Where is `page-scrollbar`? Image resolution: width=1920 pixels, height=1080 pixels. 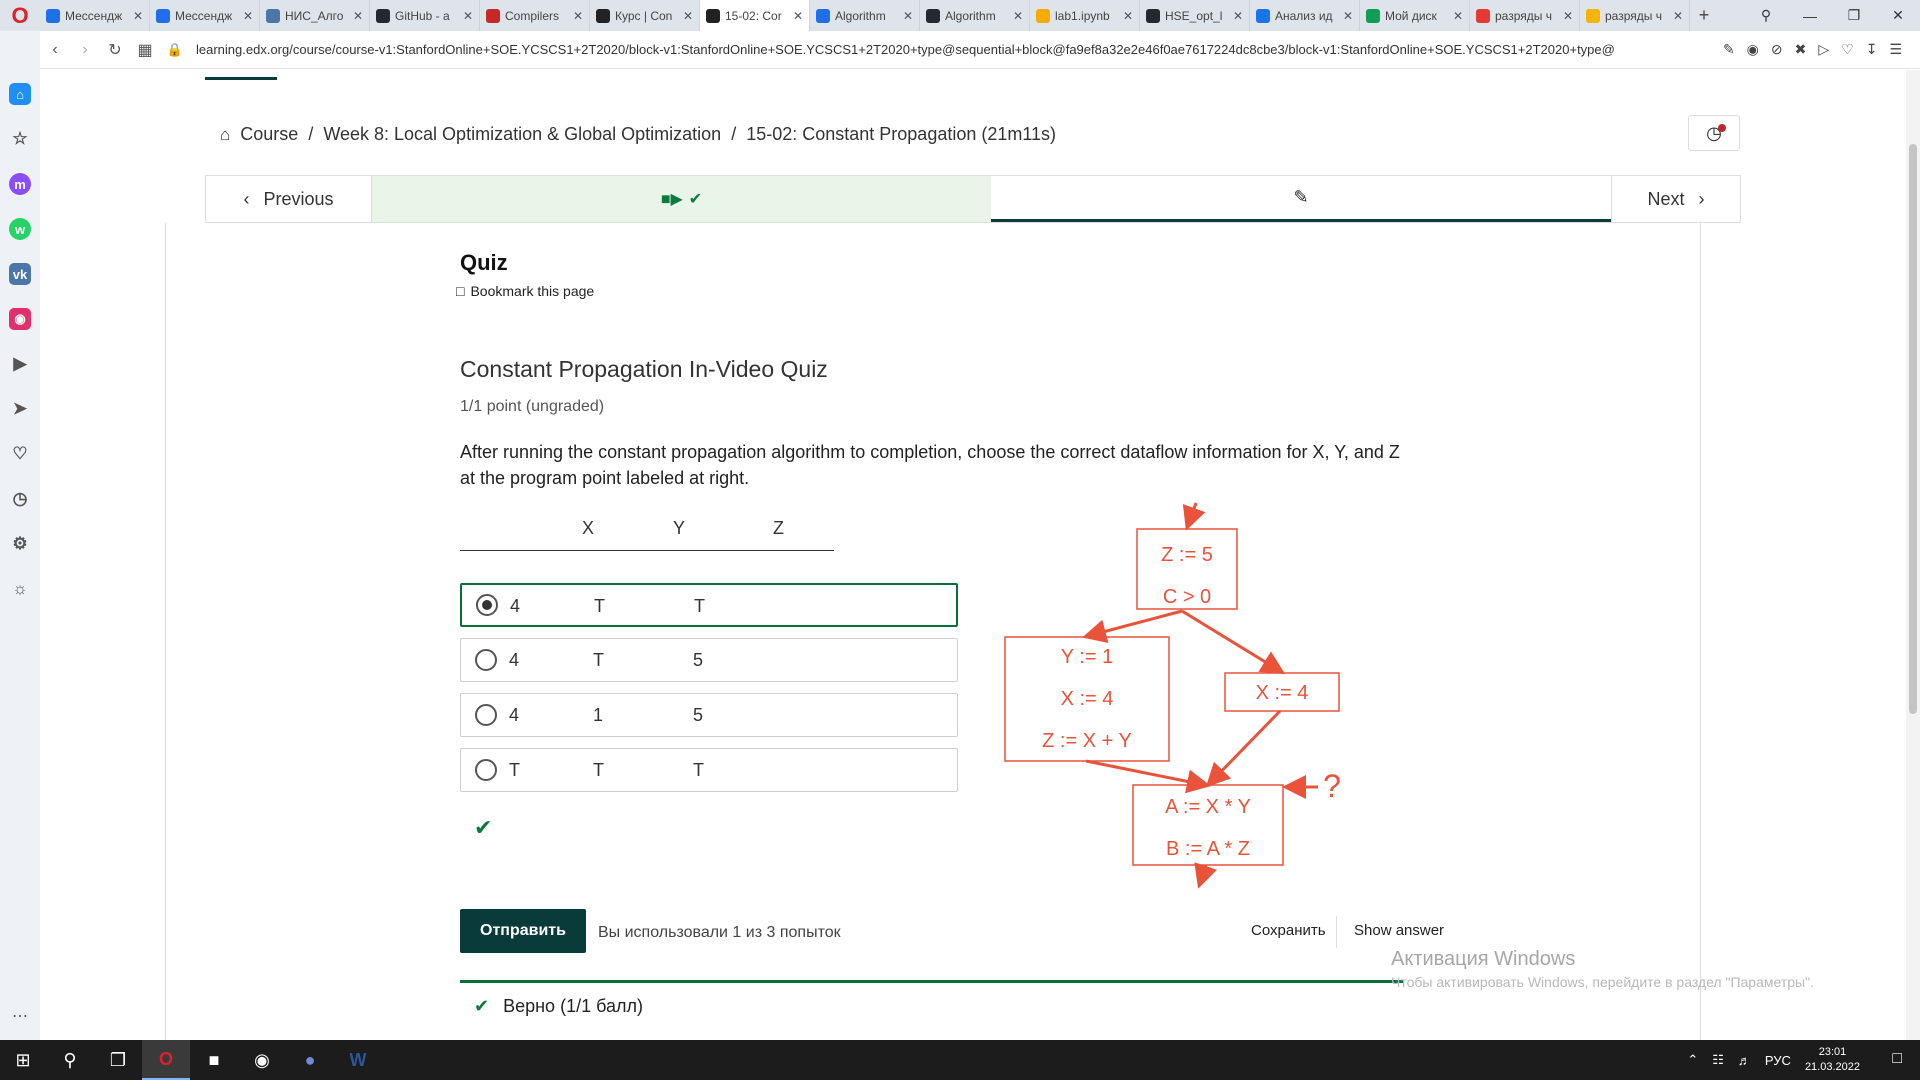
page-scrollbar is located at coordinates (1913, 555).